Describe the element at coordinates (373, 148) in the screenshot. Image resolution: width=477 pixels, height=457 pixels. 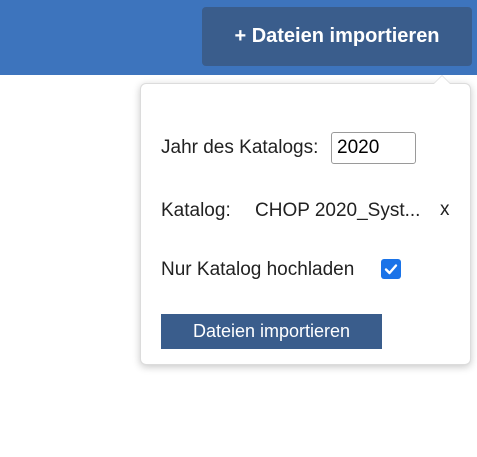
I see `catalog-year-input` at that location.